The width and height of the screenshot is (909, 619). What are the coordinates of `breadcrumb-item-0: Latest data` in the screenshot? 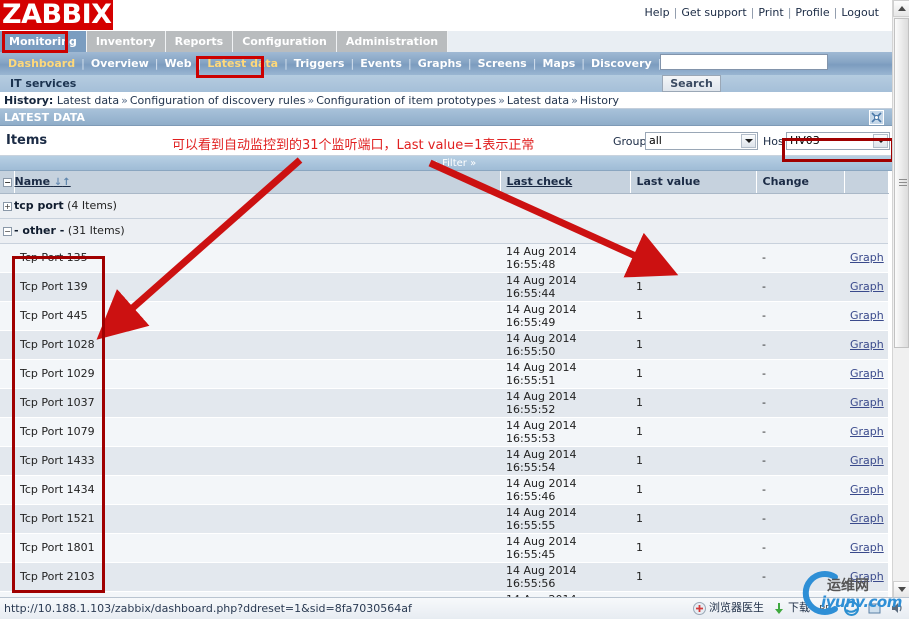 It's located at (88, 100).